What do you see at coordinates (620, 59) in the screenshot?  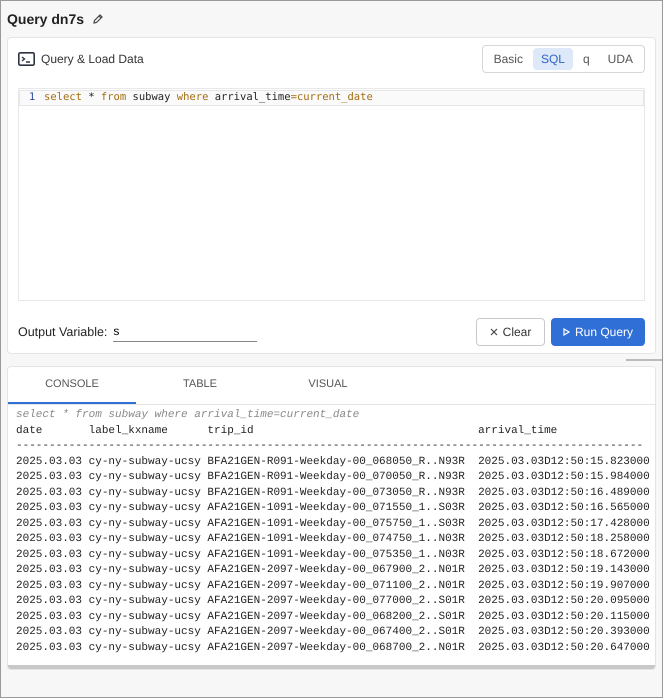 I see `mode-tab: UDA` at bounding box center [620, 59].